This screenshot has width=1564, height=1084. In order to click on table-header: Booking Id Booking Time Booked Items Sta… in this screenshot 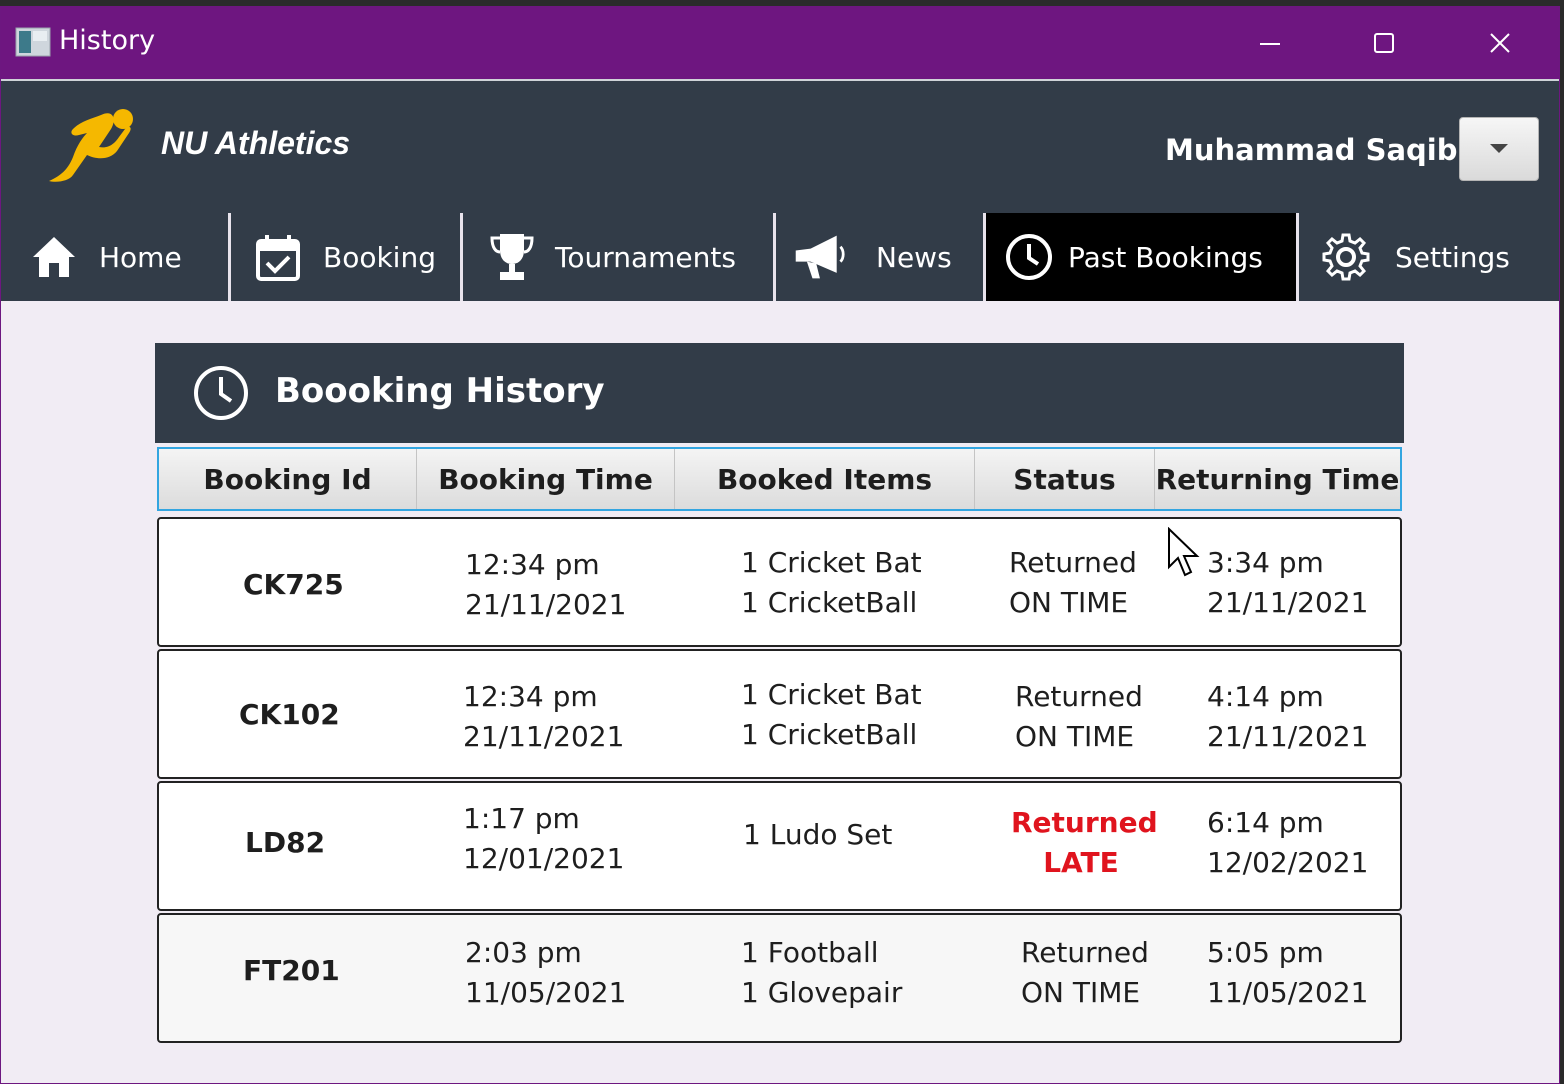, I will do `click(779, 479)`.